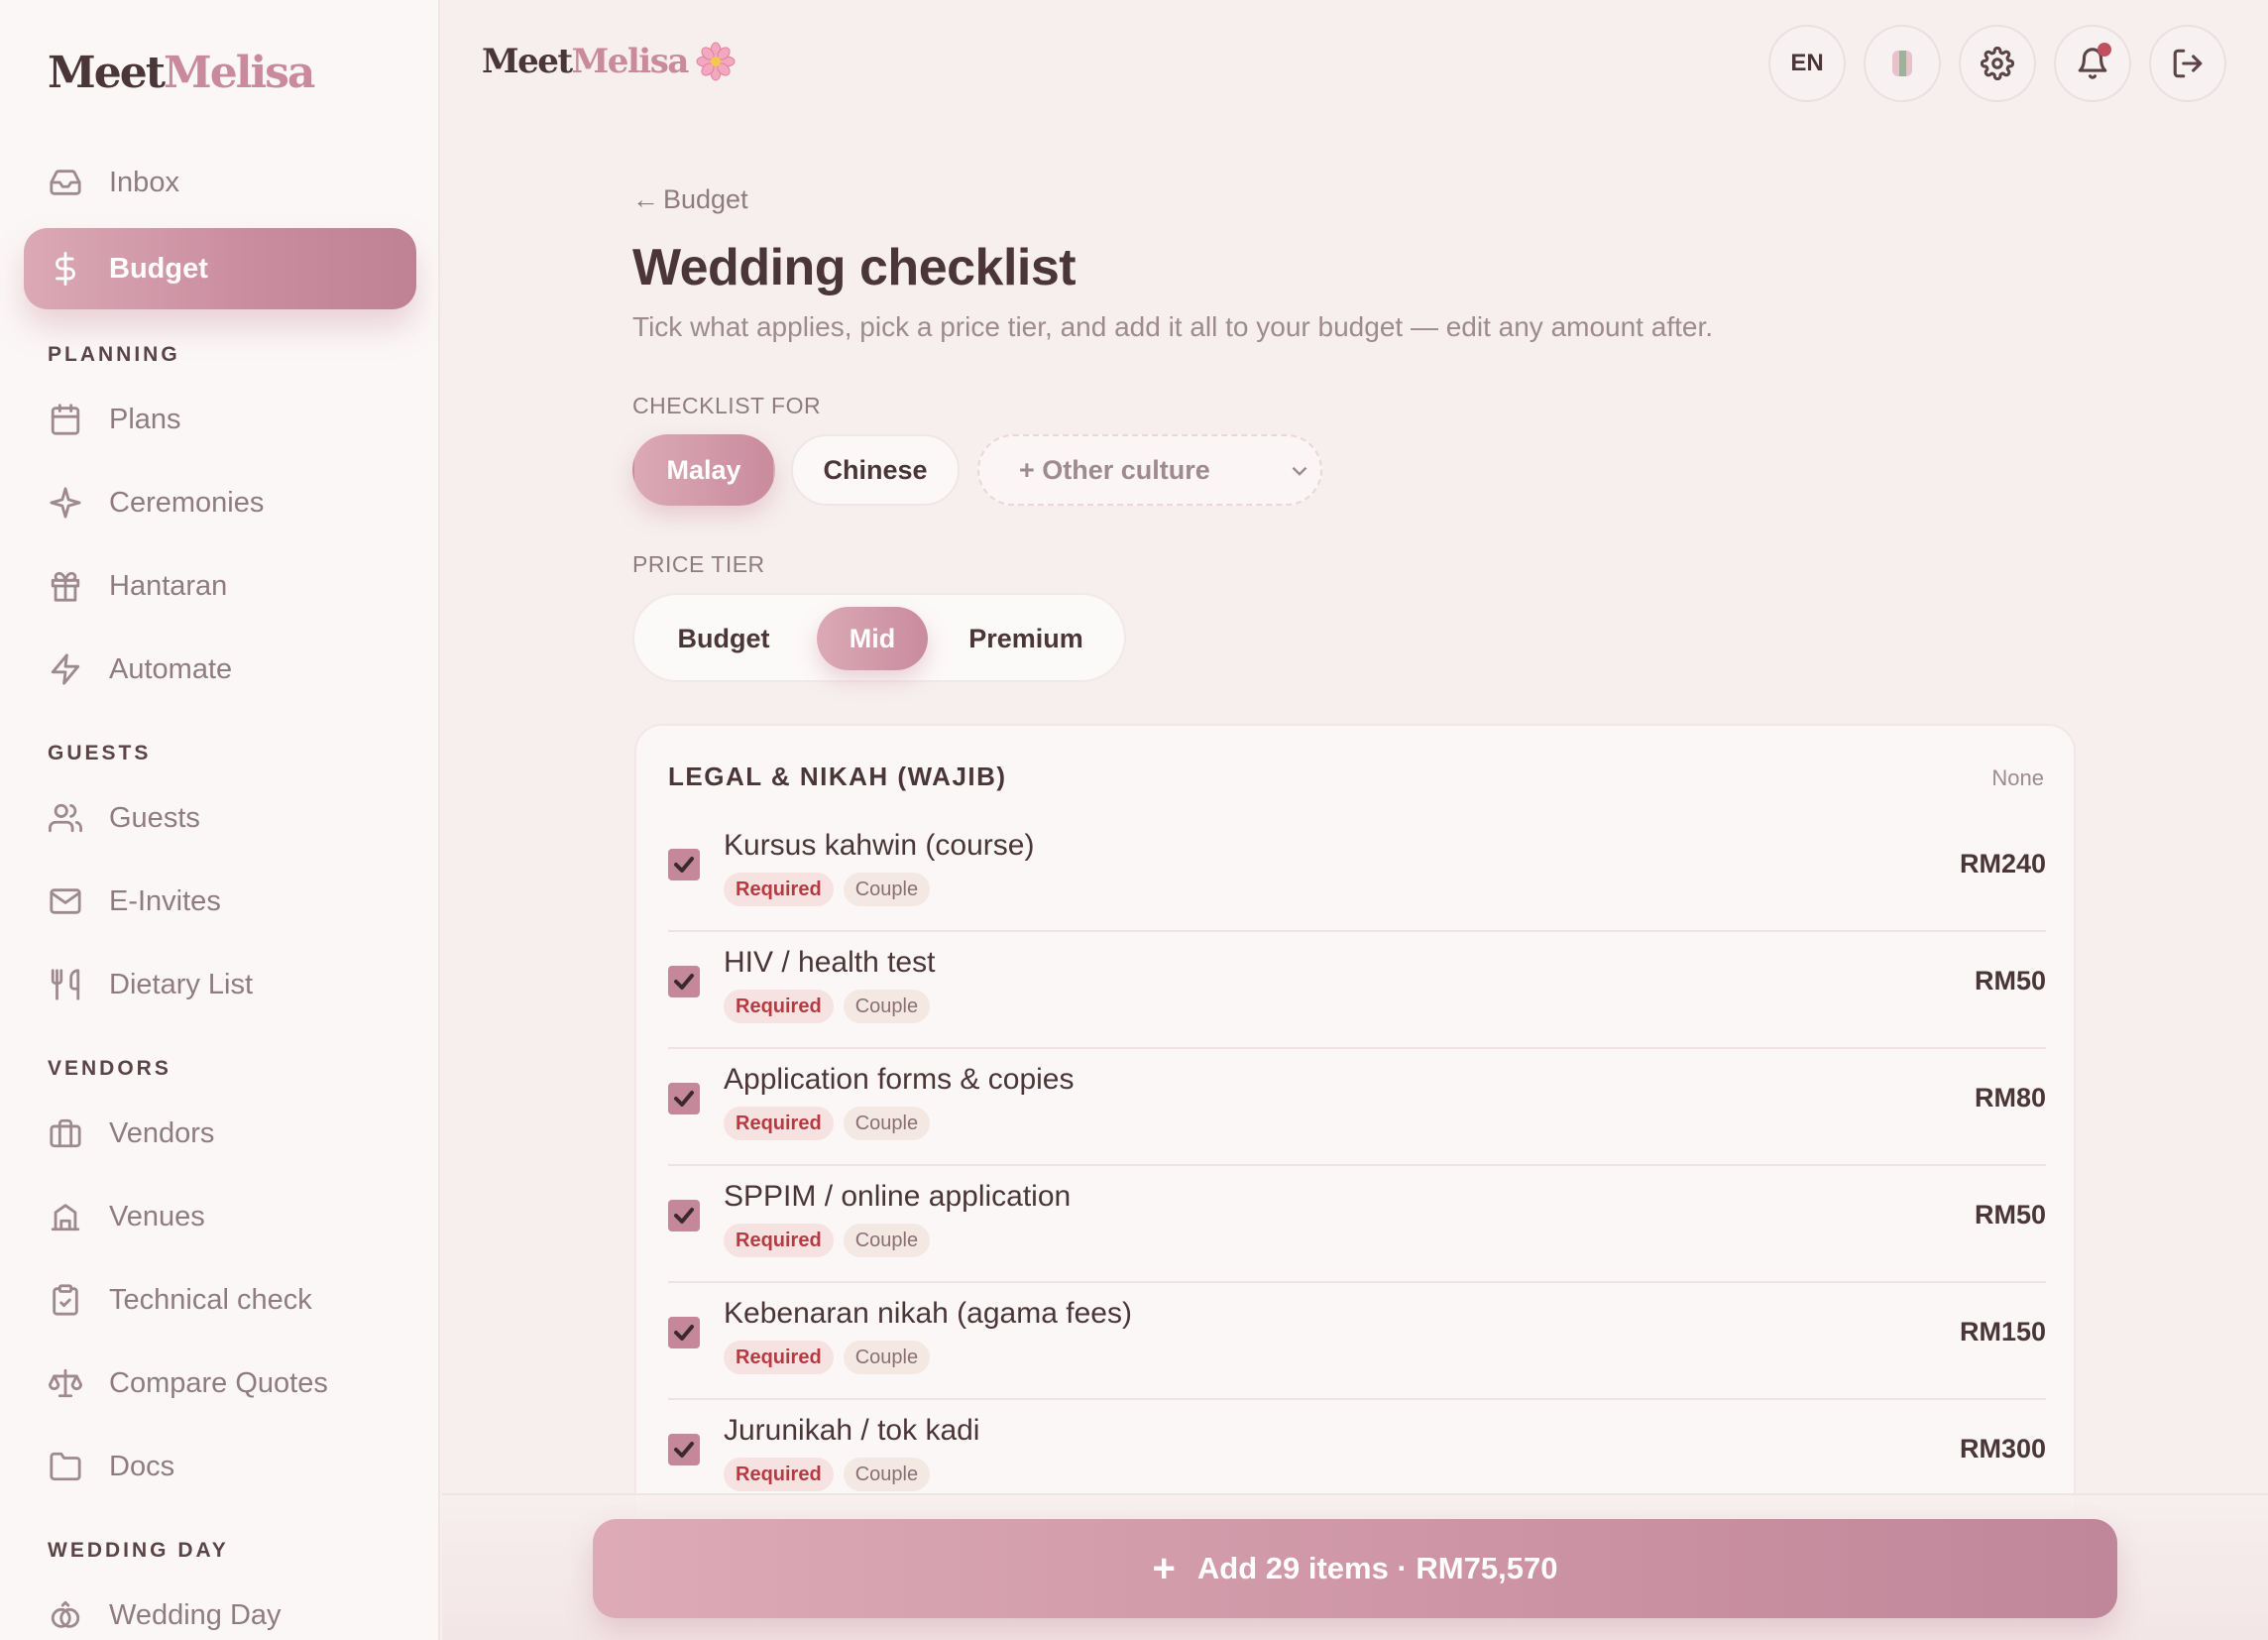 The height and width of the screenshot is (1640, 2268). What do you see at coordinates (220, 182) in the screenshot?
I see `sidebar-item-inbox: Inbox` at bounding box center [220, 182].